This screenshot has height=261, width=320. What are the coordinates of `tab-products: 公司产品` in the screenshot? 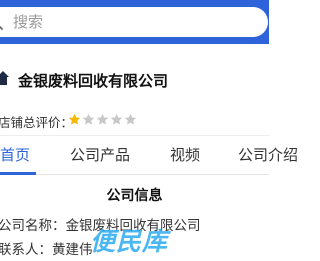 It's located at (100, 154).